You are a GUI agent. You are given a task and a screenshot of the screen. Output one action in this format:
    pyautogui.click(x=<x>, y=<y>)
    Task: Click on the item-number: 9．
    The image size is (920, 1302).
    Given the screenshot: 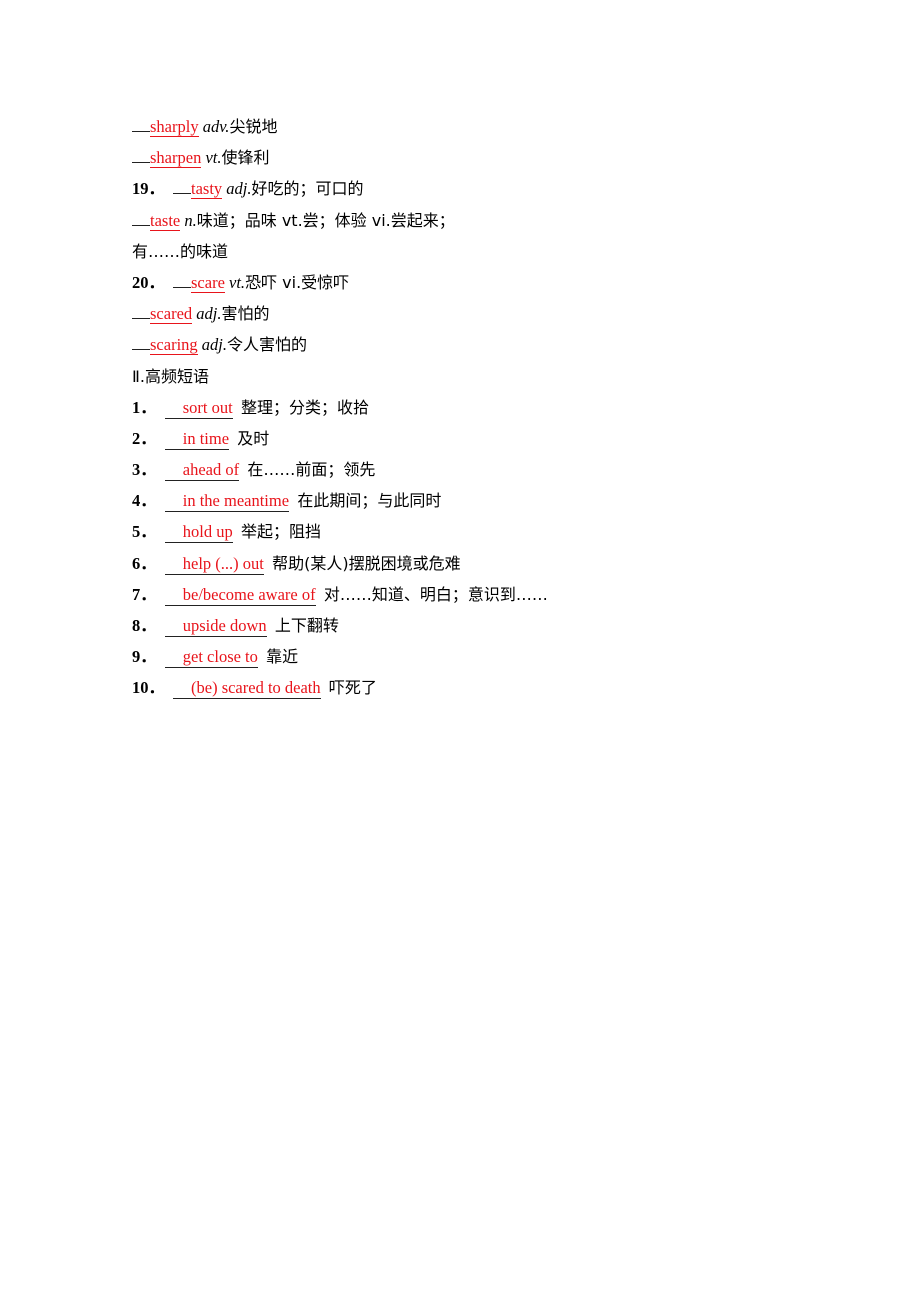 What is the action you would take?
    pyautogui.click(x=144, y=657)
    